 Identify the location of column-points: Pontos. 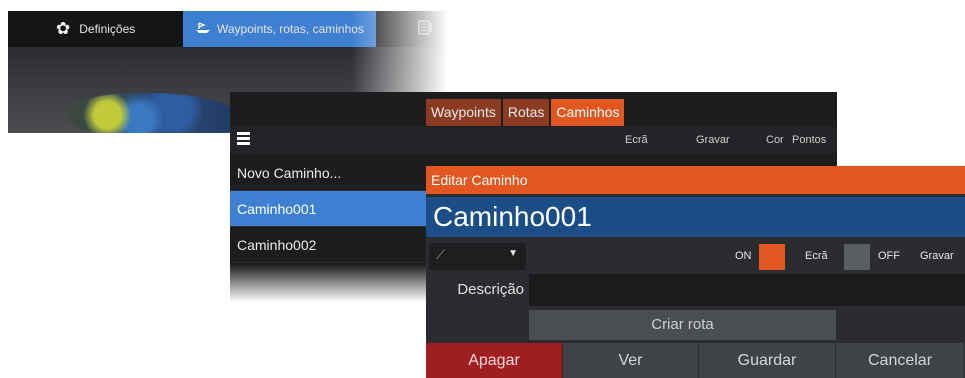
(809, 140).